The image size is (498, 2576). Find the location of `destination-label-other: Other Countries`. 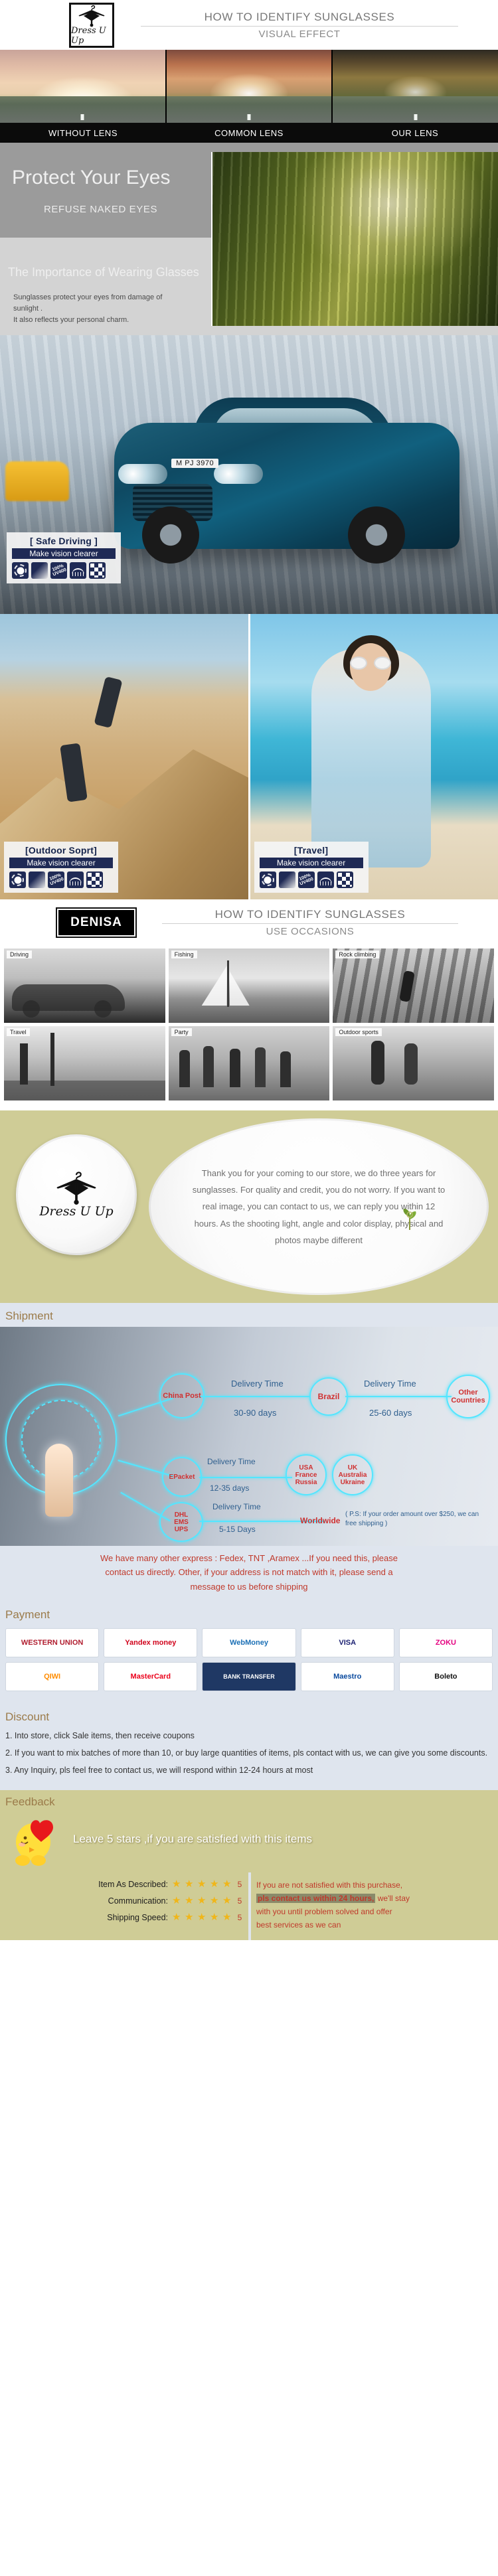

destination-label-other: Other Countries is located at coordinates (468, 1396).